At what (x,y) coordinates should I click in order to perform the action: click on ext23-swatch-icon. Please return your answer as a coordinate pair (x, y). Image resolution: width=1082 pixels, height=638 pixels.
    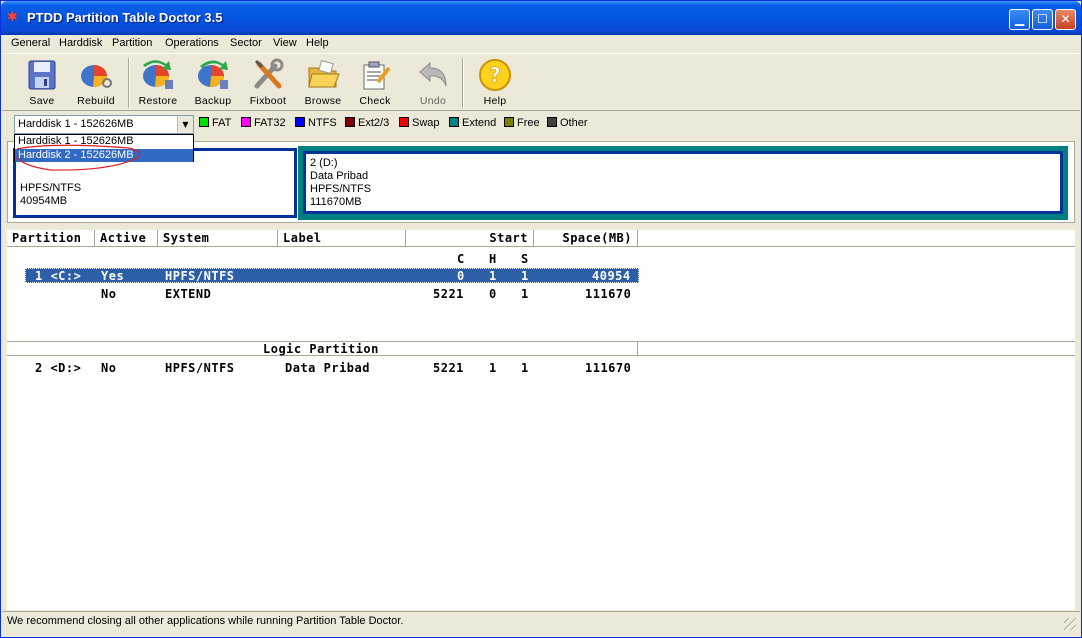
    Looking at the image, I should click on (350, 122).